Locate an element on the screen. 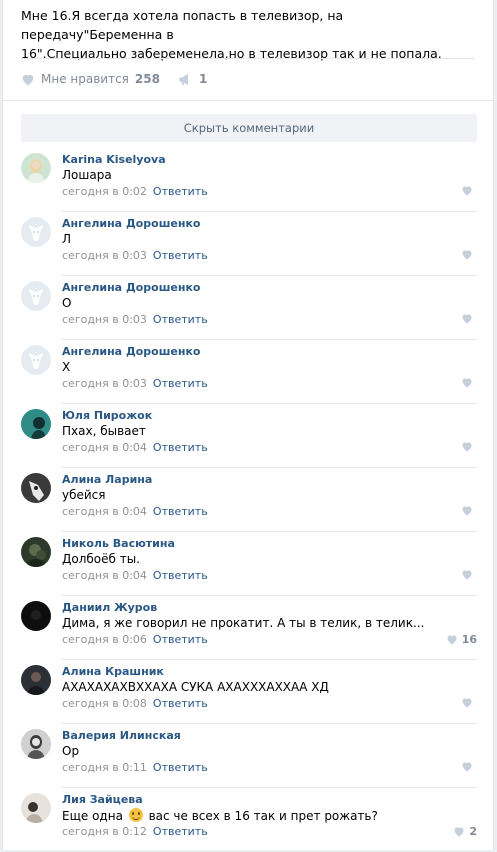 The height and width of the screenshot is (852, 497). share-count: 1 is located at coordinates (203, 79).